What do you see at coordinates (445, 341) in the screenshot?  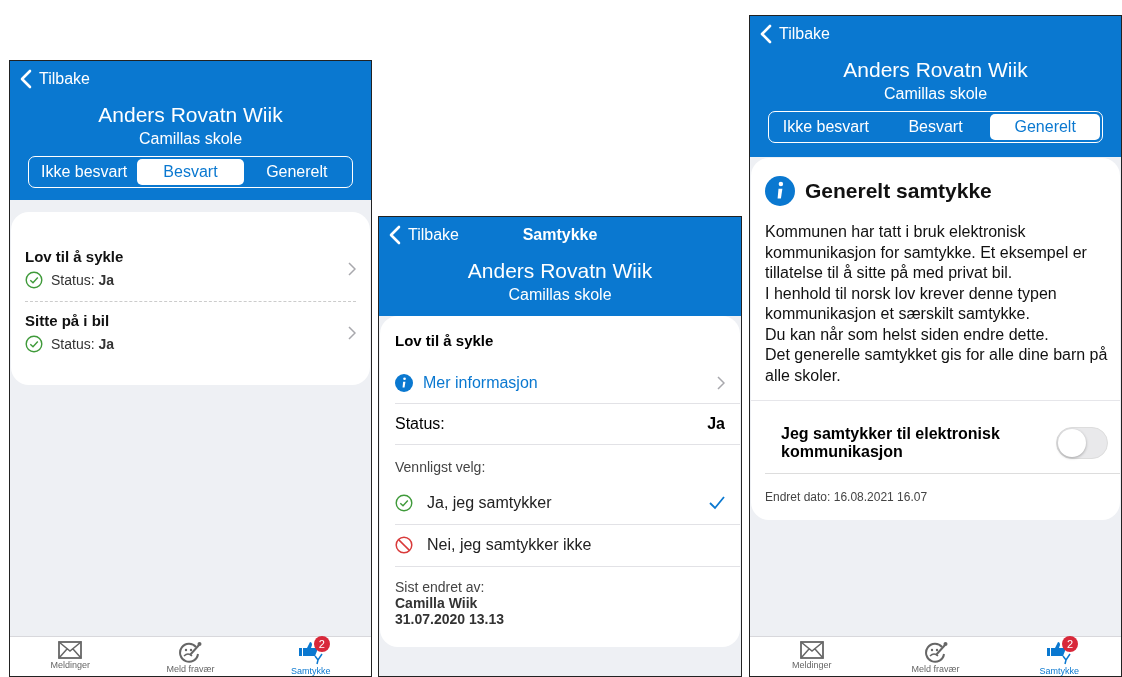 I see `card-heading: Lov til å sykle` at bounding box center [445, 341].